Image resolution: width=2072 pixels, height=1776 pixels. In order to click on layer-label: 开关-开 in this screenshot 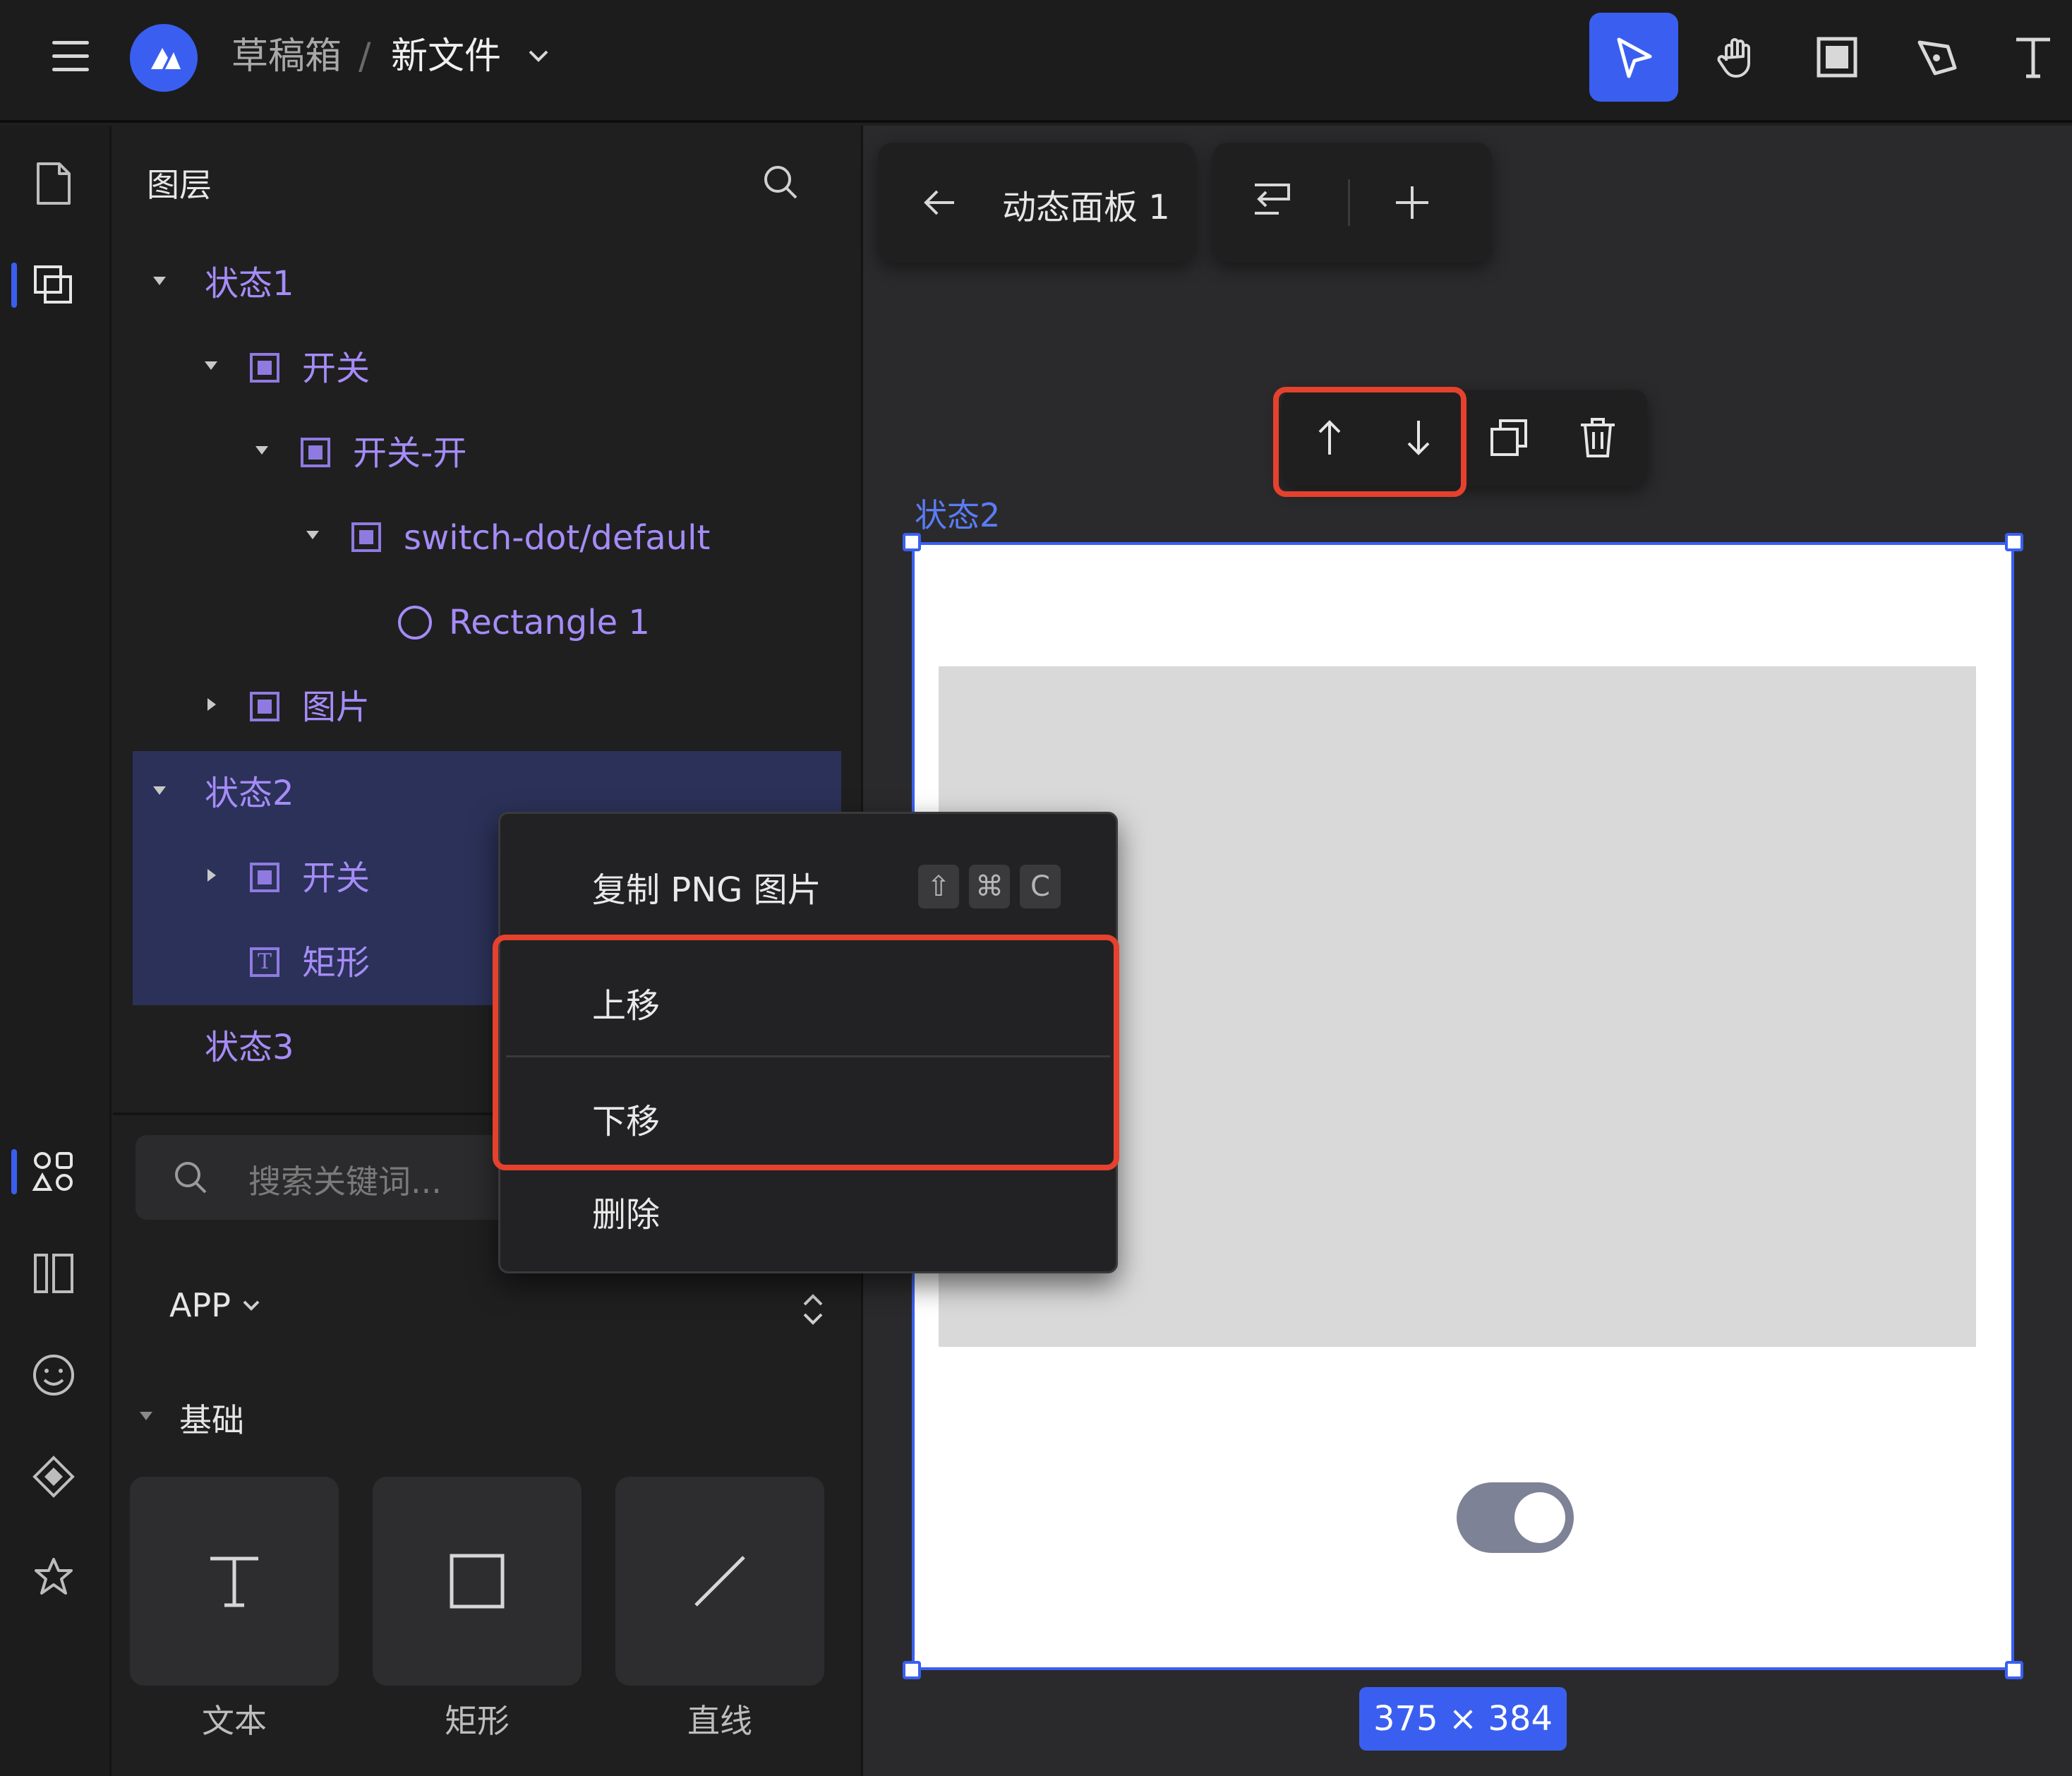, I will do `click(410, 453)`.